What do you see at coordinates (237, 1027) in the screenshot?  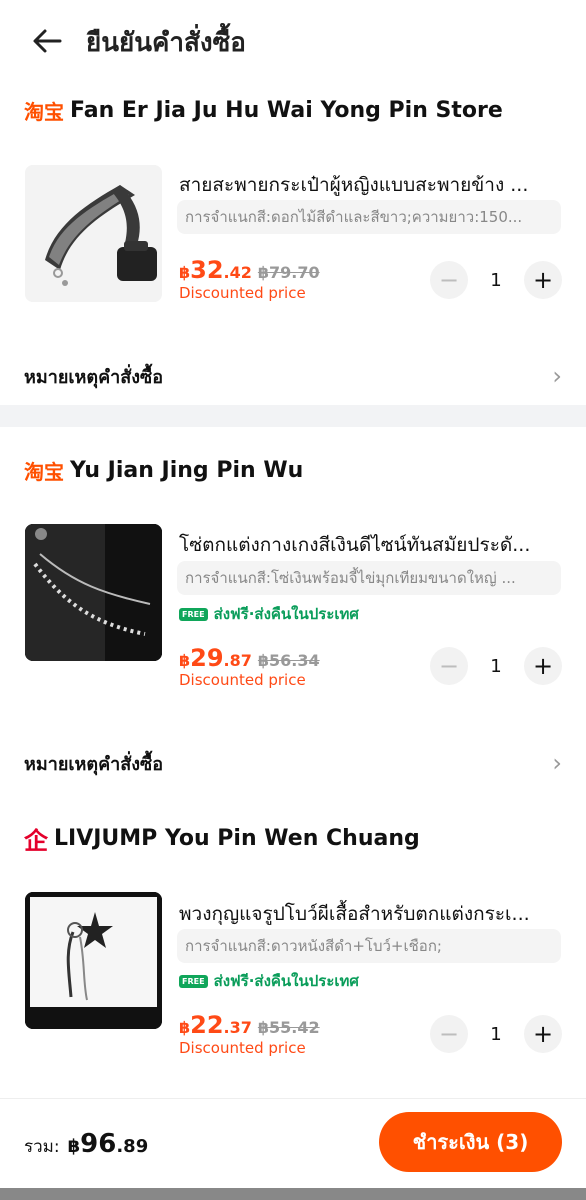 I see `price-decimal: .37` at bounding box center [237, 1027].